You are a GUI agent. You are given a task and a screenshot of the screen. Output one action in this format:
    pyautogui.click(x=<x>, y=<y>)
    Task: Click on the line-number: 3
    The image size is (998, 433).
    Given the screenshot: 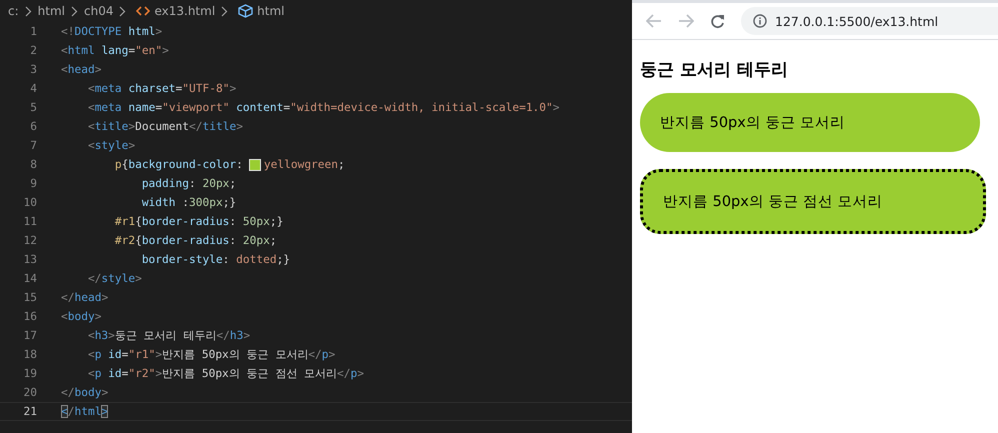 What is the action you would take?
    pyautogui.click(x=33, y=69)
    